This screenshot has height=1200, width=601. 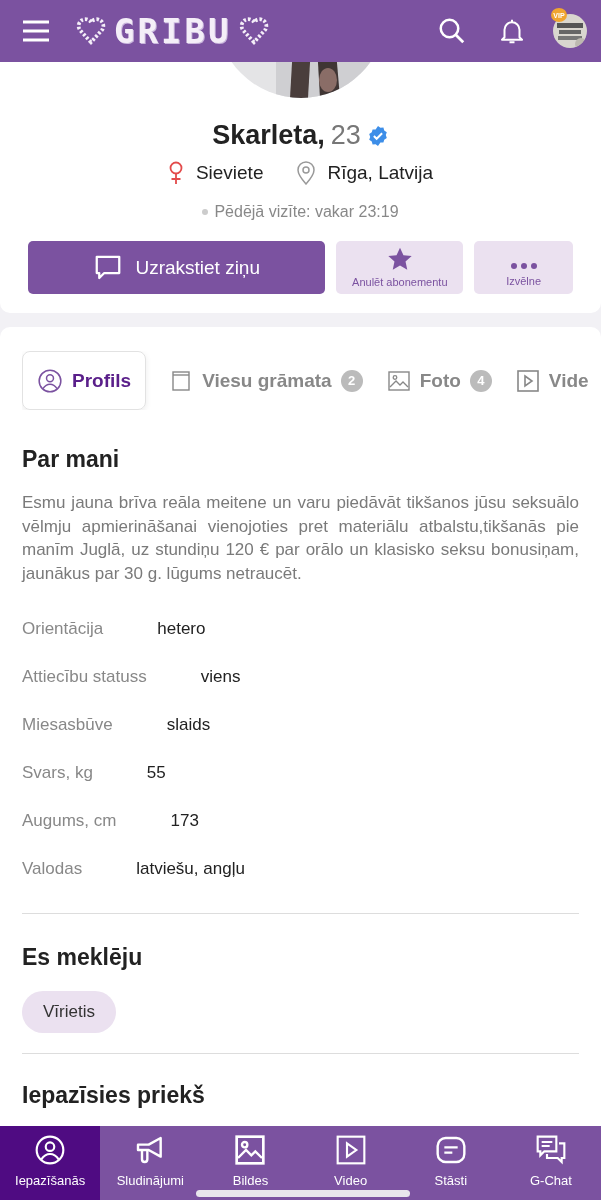 What do you see at coordinates (84, 677) in the screenshot?
I see `detail-label: Attiecību statuss` at bounding box center [84, 677].